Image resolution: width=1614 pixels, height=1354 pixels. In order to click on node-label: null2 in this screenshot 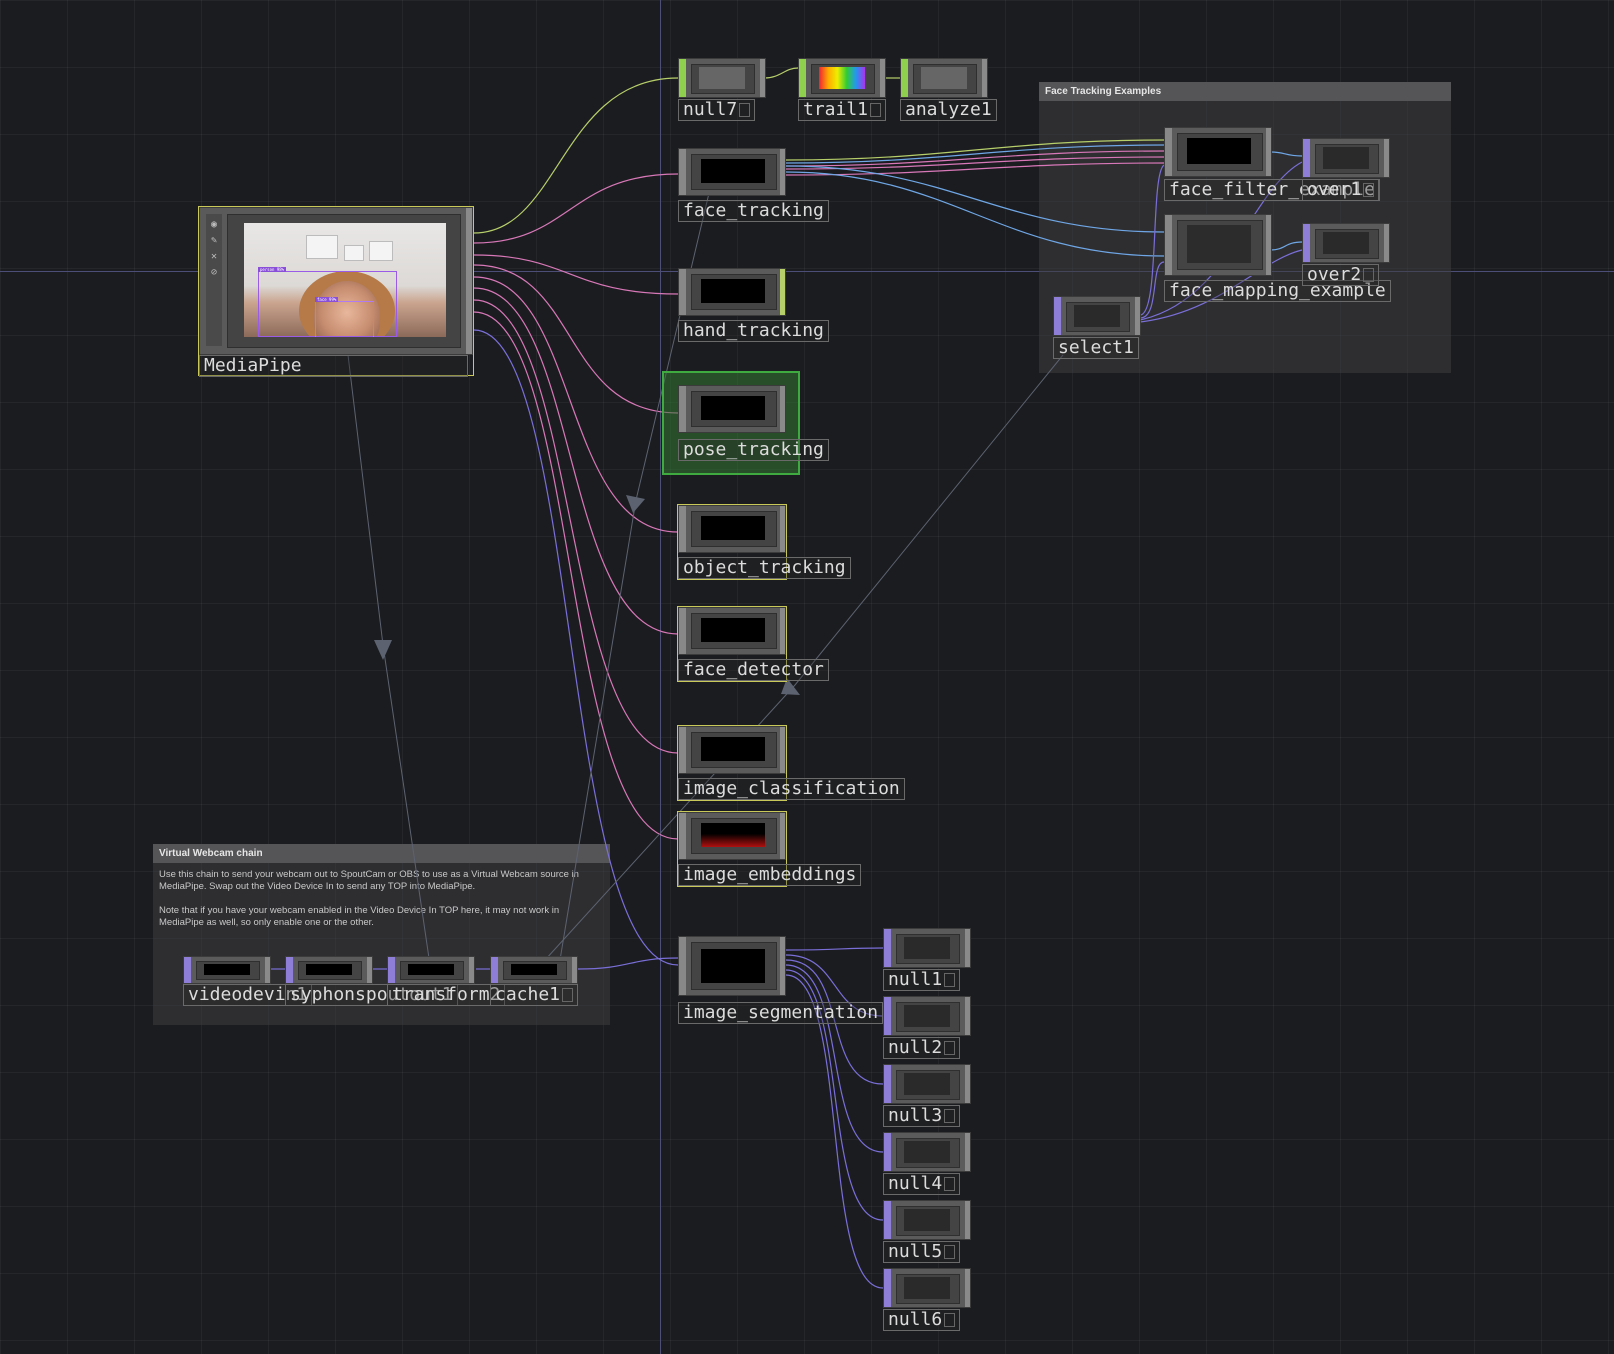, I will do `click(922, 1048)`.